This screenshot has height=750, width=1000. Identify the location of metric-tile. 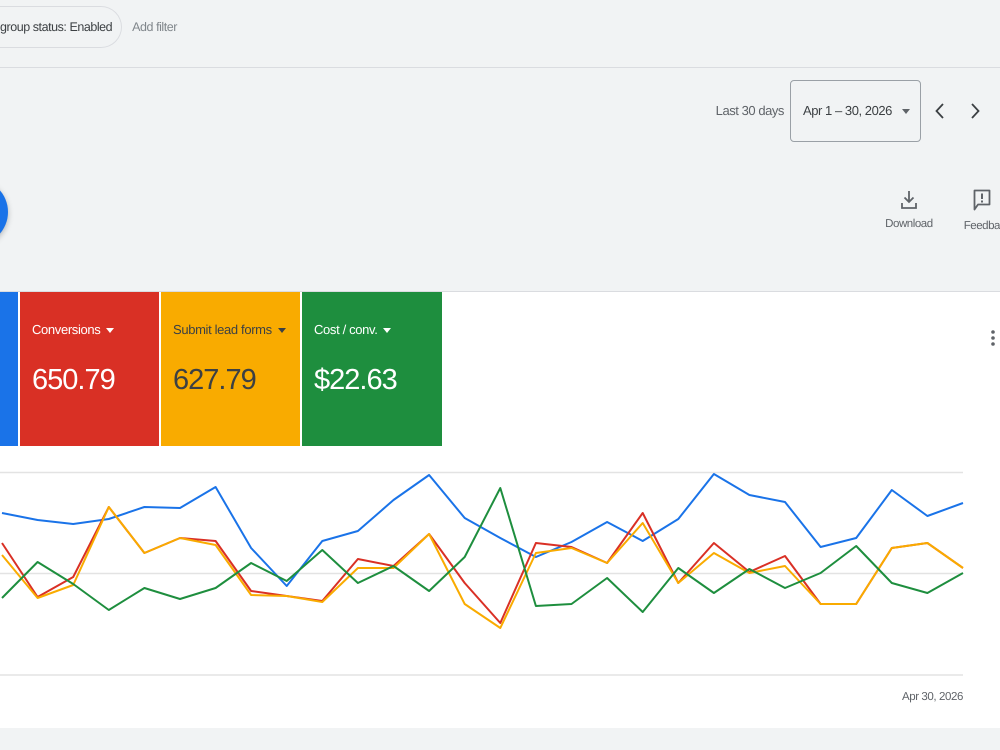
(9, 369).